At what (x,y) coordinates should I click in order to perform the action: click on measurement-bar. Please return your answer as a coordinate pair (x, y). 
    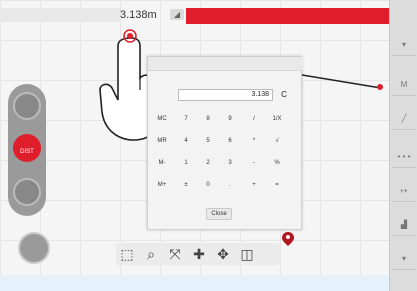
    Looking at the image, I should click on (287, 16).